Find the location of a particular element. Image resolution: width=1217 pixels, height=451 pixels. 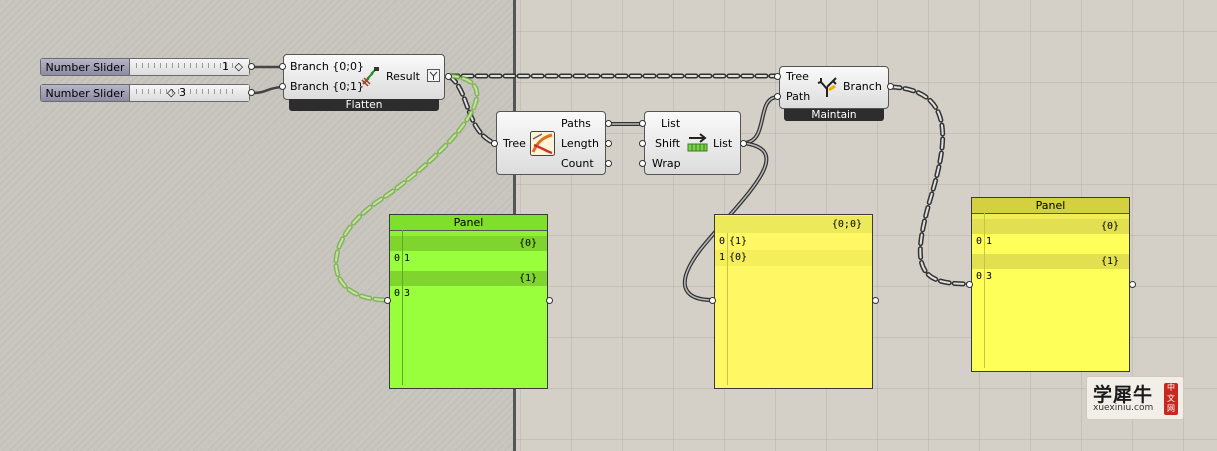

number-slider-1: Number Slider 1 ◇ is located at coordinates (145, 67).